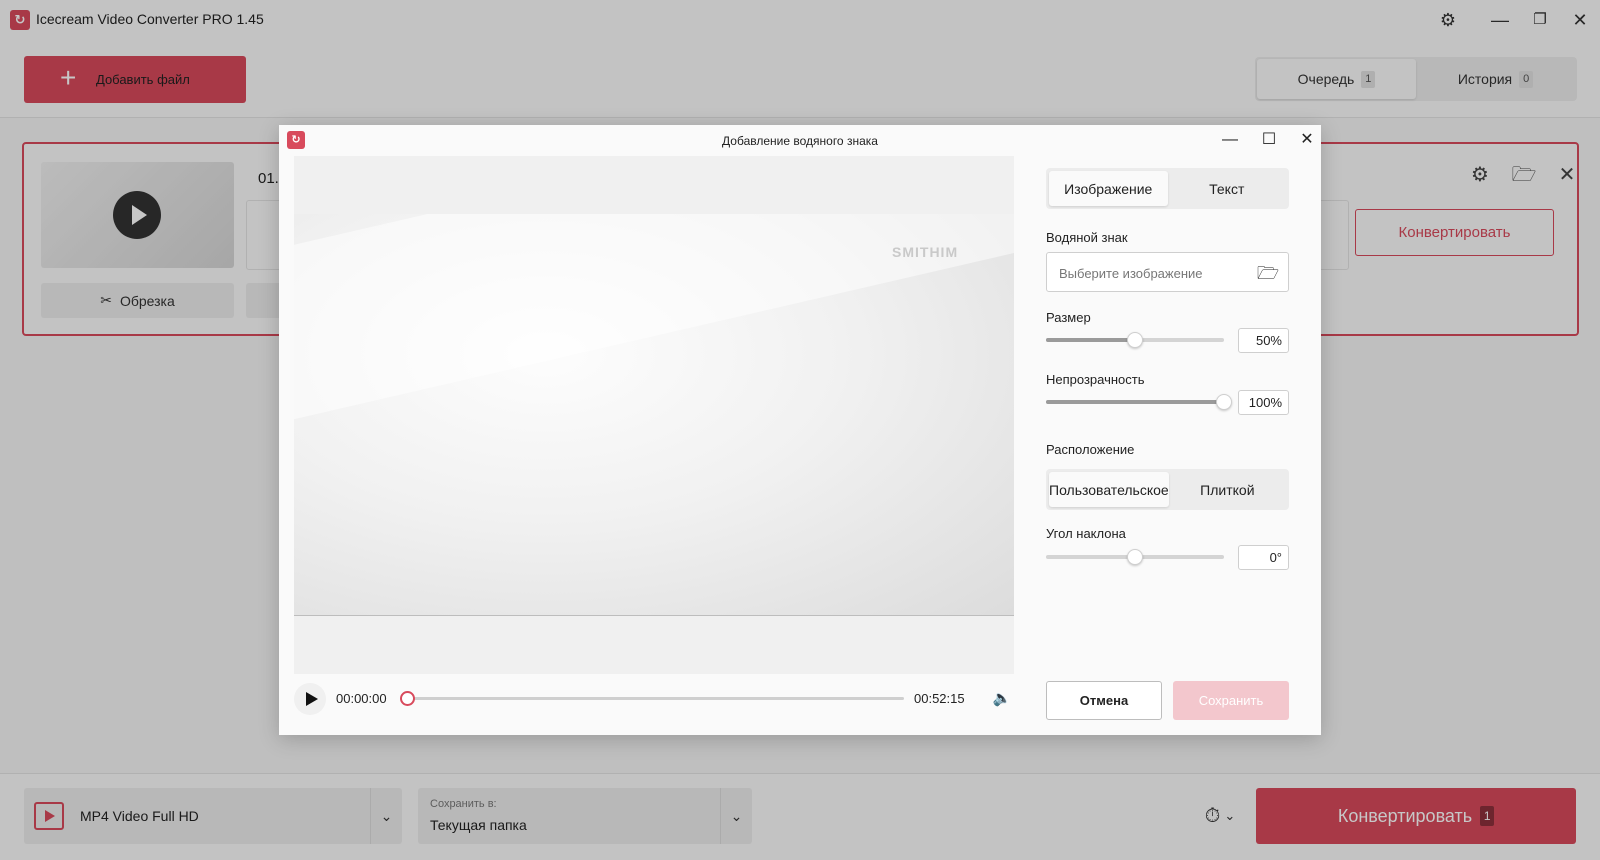 This screenshot has height=860, width=1600. I want to click on angle-slider, so click(1135, 557).